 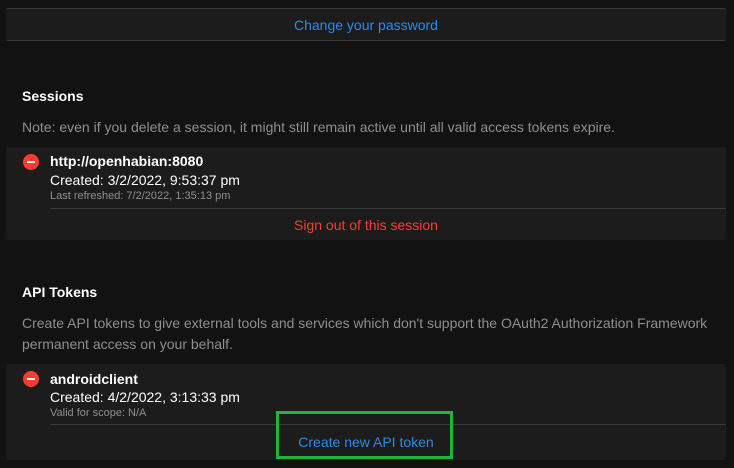 What do you see at coordinates (145, 180) in the screenshot?
I see `session-created: Created: 3/2/2022, 9:53:37 pm` at bounding box center [145, 180].